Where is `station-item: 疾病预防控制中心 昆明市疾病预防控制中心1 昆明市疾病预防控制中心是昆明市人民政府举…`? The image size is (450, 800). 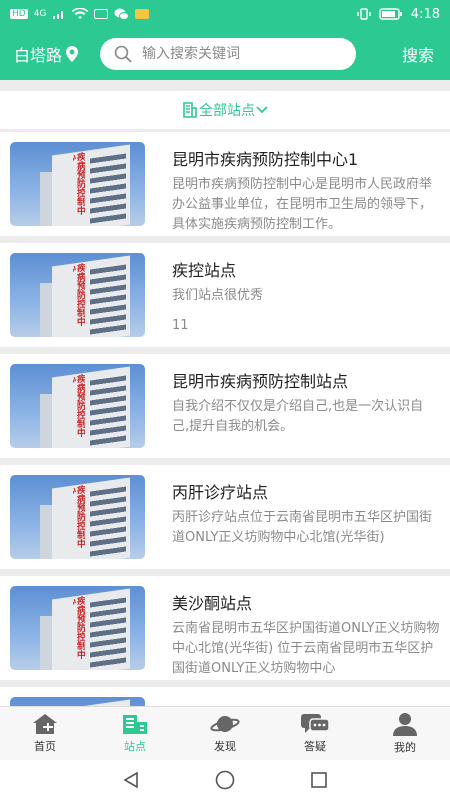
station-item: 疾病预防控制中心 昆明市疾病预防控制中心1 昆明市疾病预防控制中心是昆明市人民政府举… is located at coordinates (225, 184).